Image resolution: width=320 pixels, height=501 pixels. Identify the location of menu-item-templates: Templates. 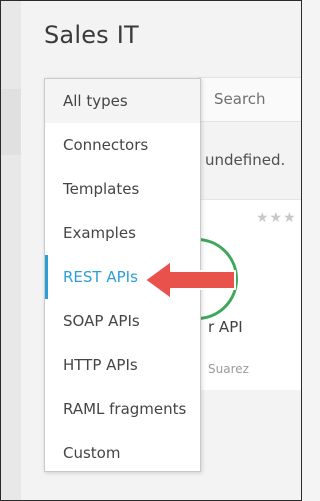
(122, 189).